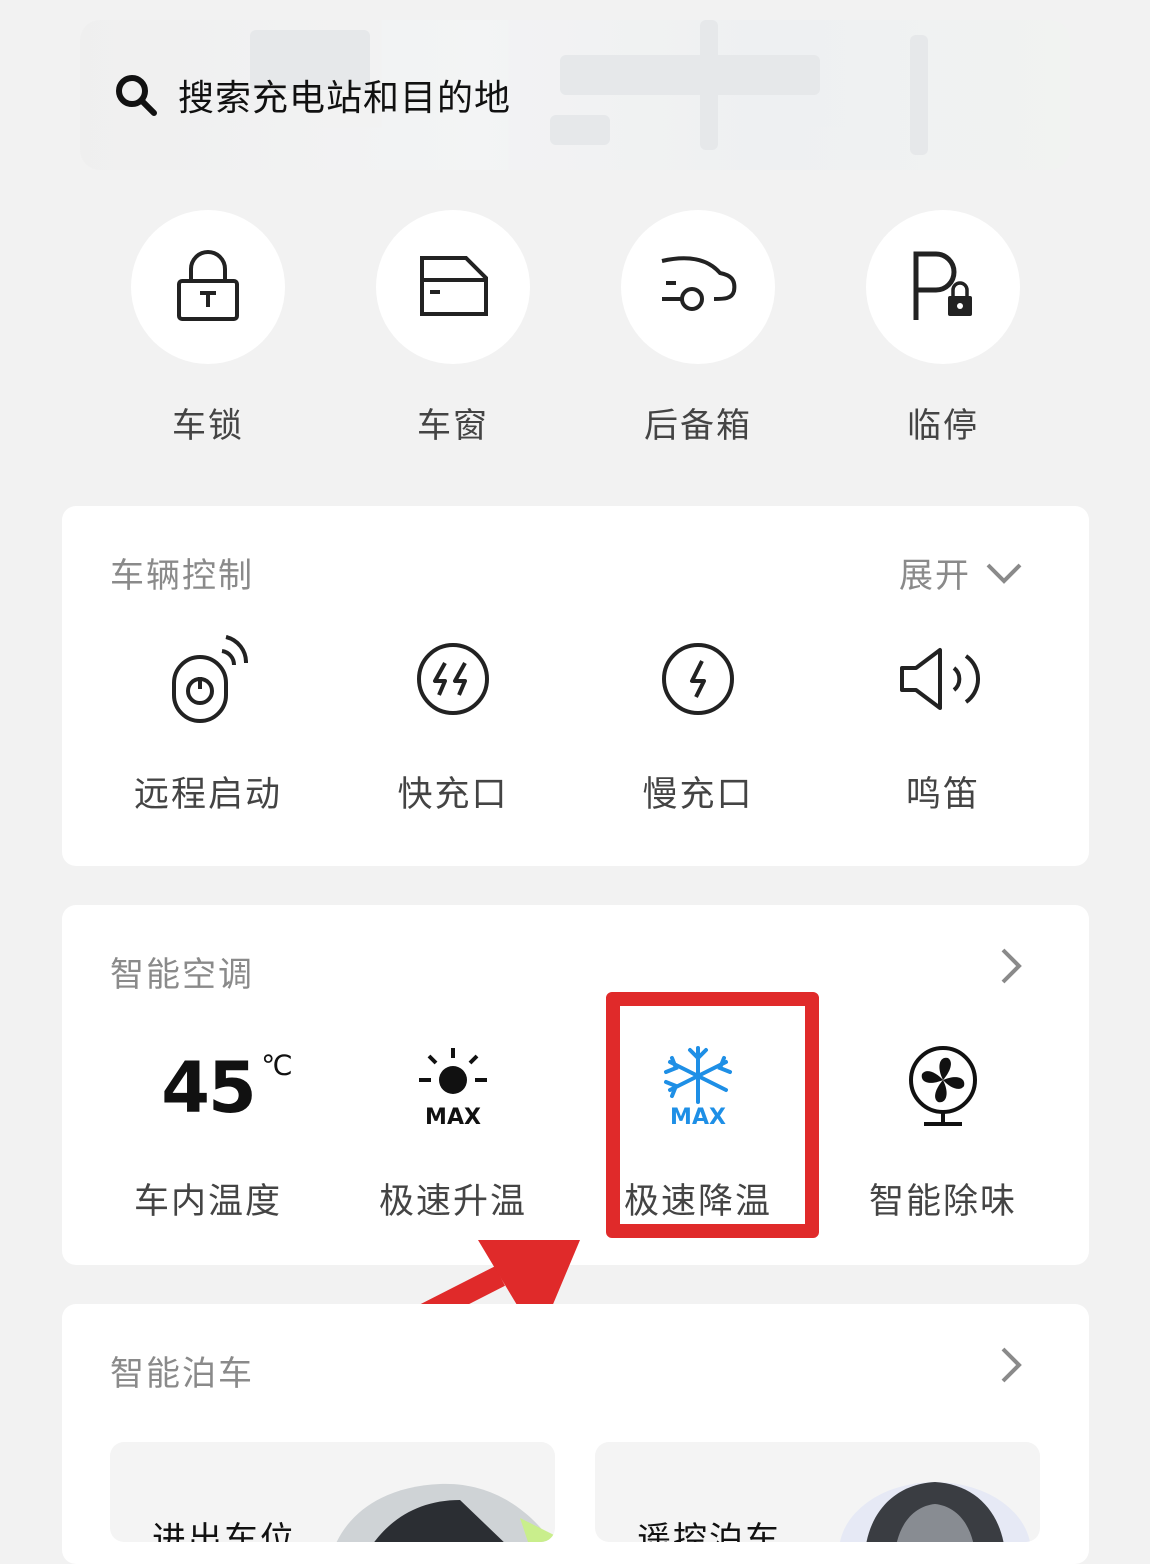 This screenshot has height=1564, width=1150. I want to click on slow-charge-port-icon, so click(698, 681).